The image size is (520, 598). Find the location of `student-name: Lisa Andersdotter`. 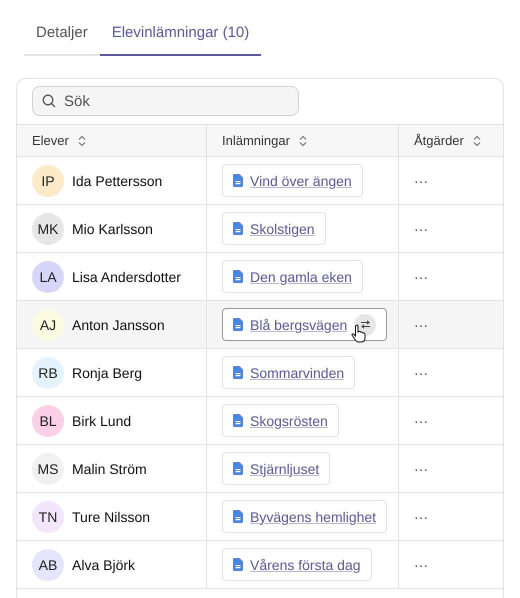

student-name: Lisa Andersdotter is located at coordinates (126, 276).